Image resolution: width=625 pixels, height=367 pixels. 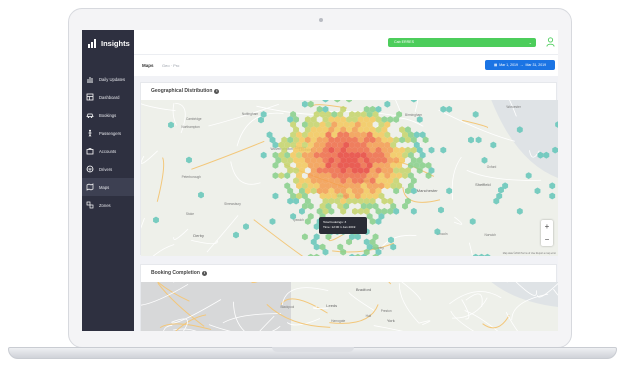 I want to click on calendar-icon: ▦, so click(x=495, y=65).